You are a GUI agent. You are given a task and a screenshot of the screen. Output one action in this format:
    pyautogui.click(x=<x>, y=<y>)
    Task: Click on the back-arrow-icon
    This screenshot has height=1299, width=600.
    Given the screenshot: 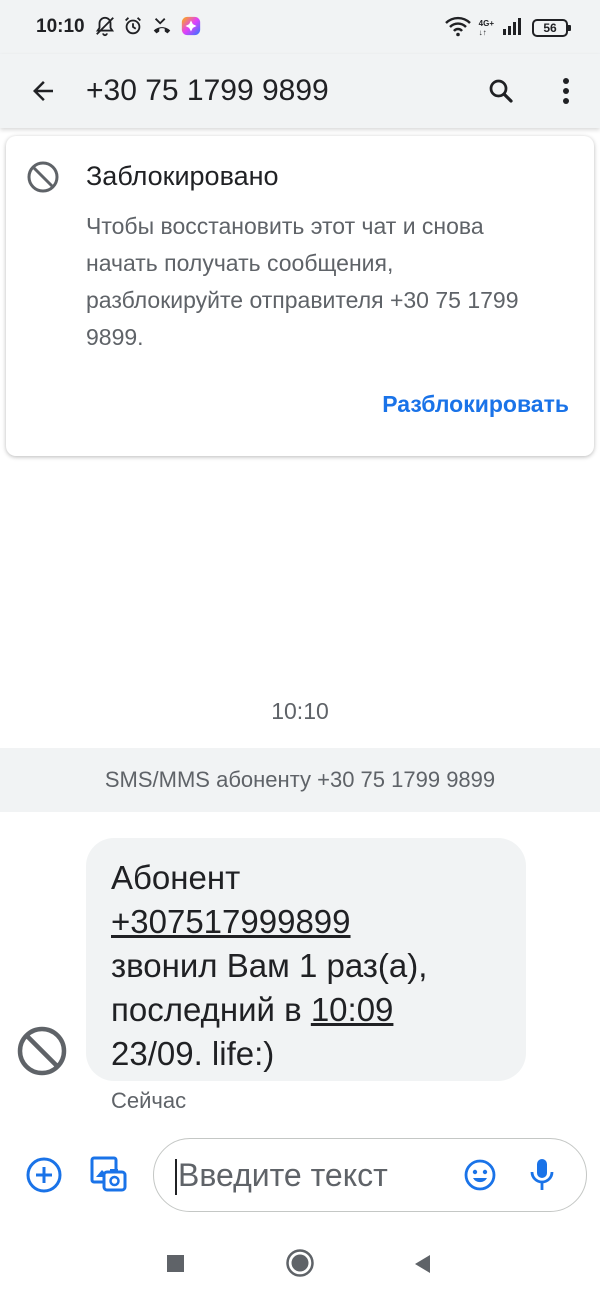 What is the action you would take?
    pyautogui.click(x=43, y=91)
    